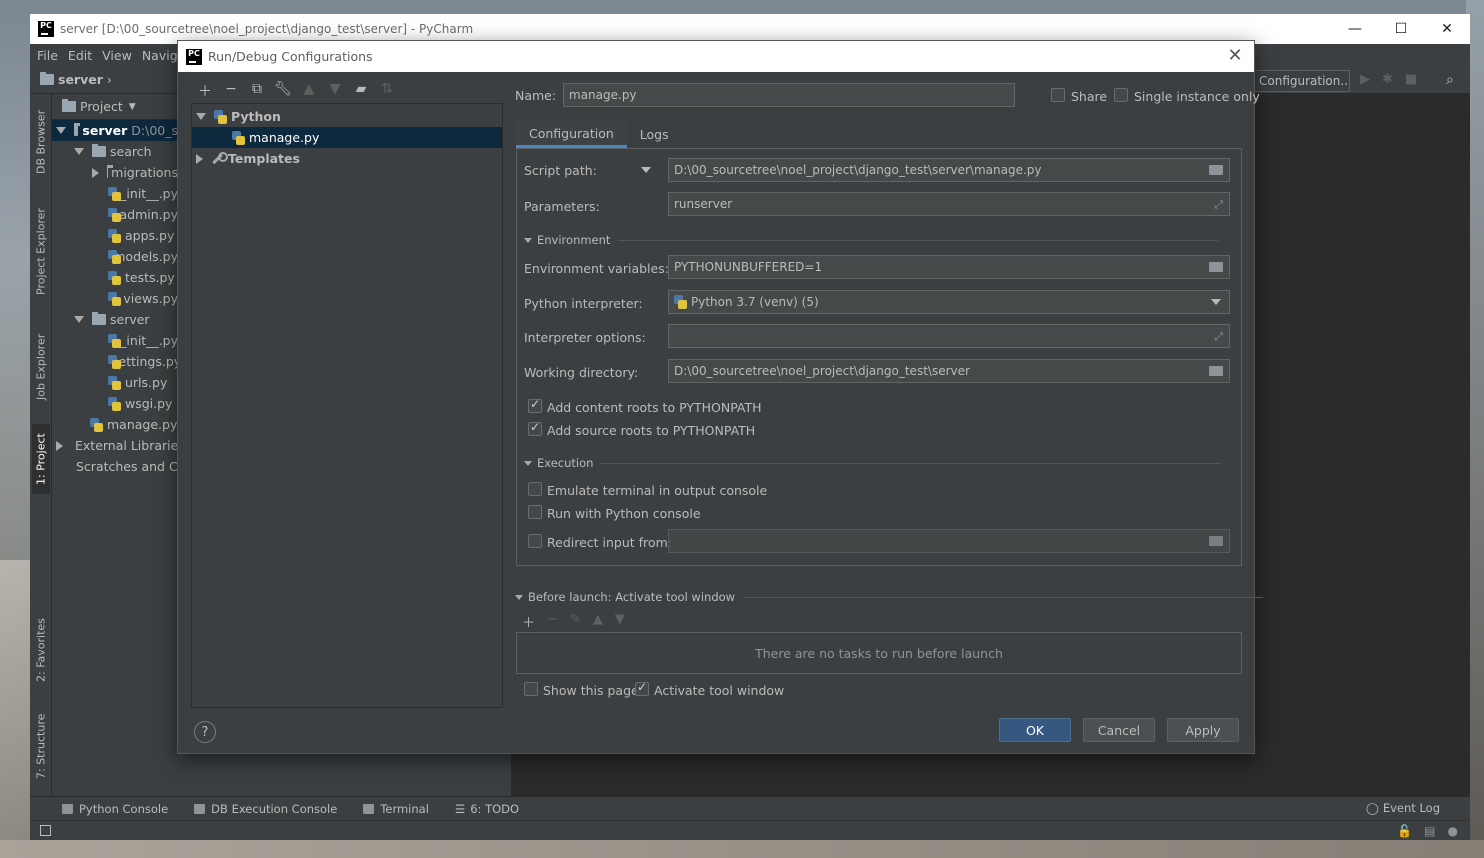 The image size is (1484, 858). I want to click on toggle-tool-windows-icon, so click(45, 830).